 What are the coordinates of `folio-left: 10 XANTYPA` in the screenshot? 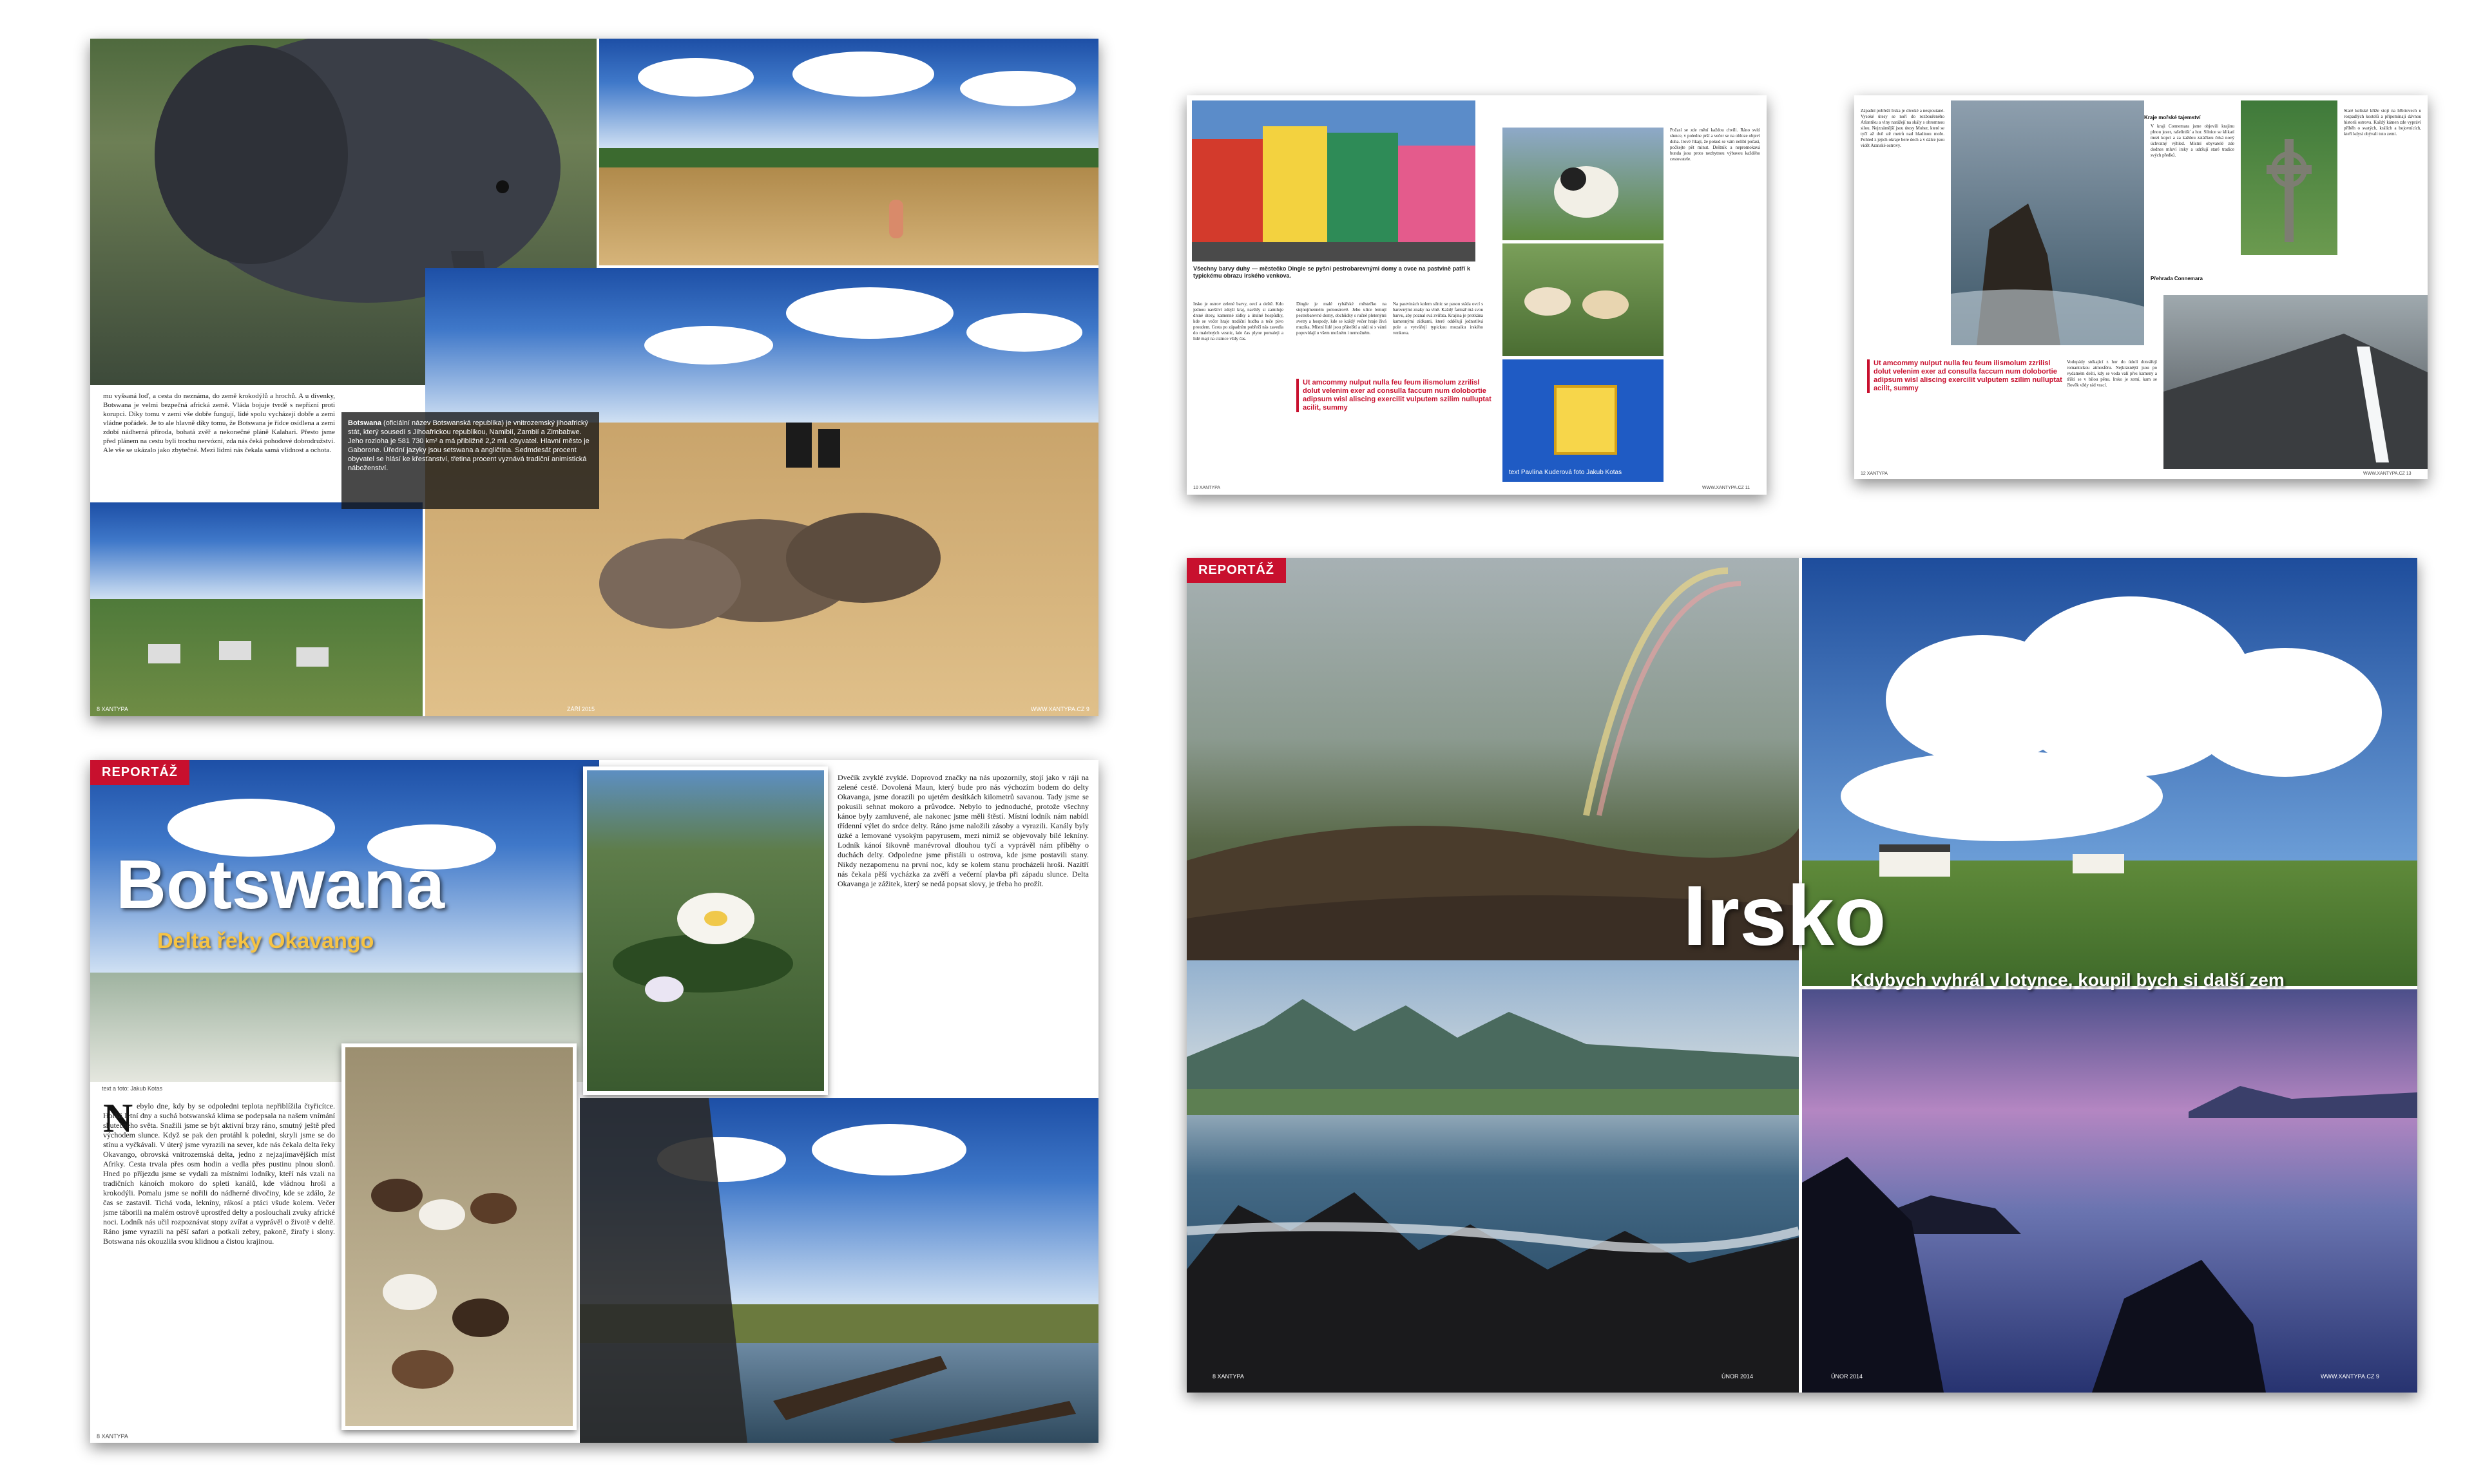 It's located at (1206, 488).